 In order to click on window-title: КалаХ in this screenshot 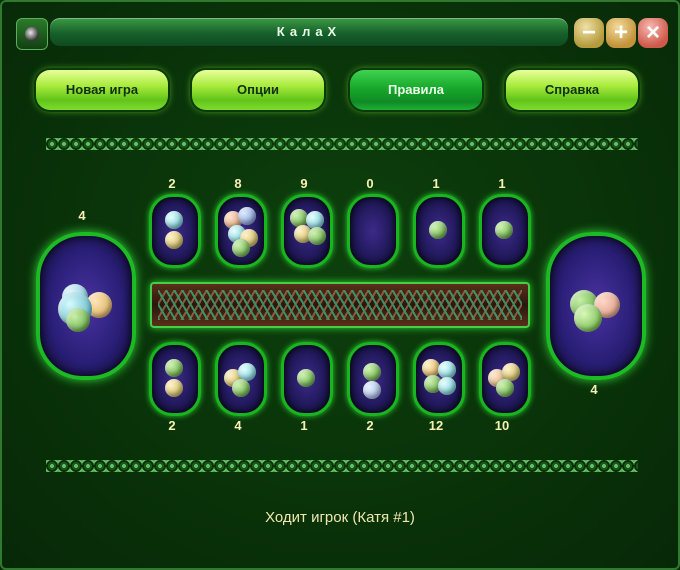, I will do `click(309, 31)`.